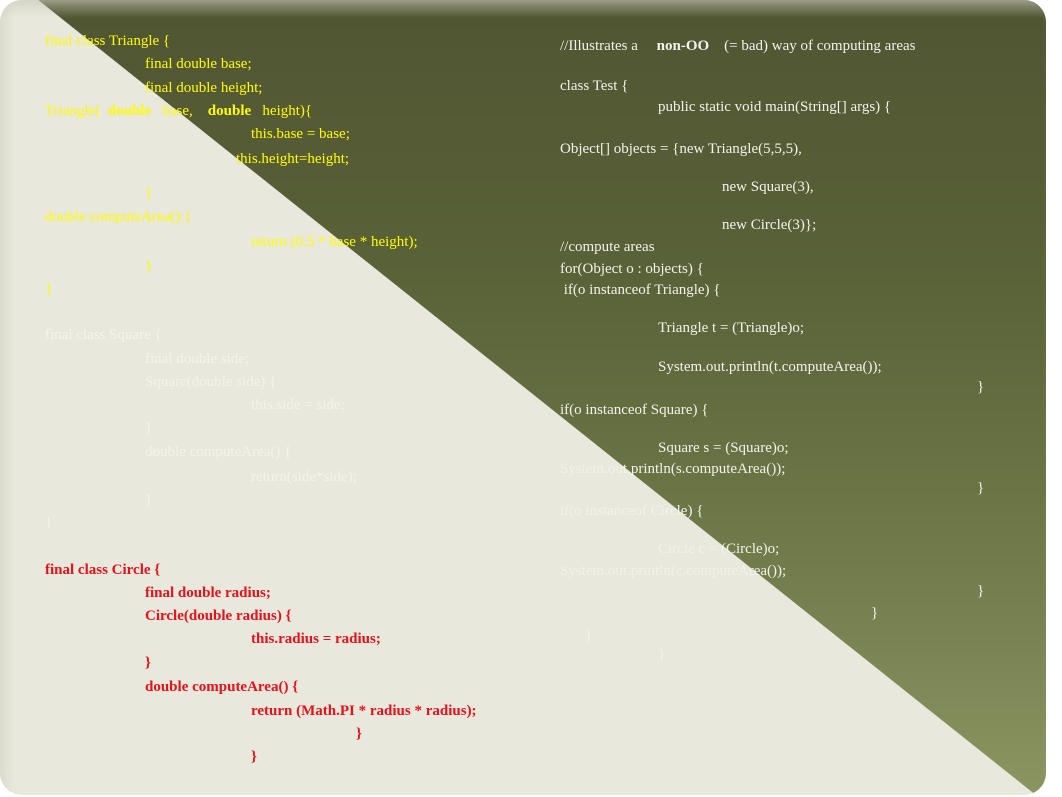 The image size is (1062, 797). I want to click on code-line: final class Square {, so click(103, 335).